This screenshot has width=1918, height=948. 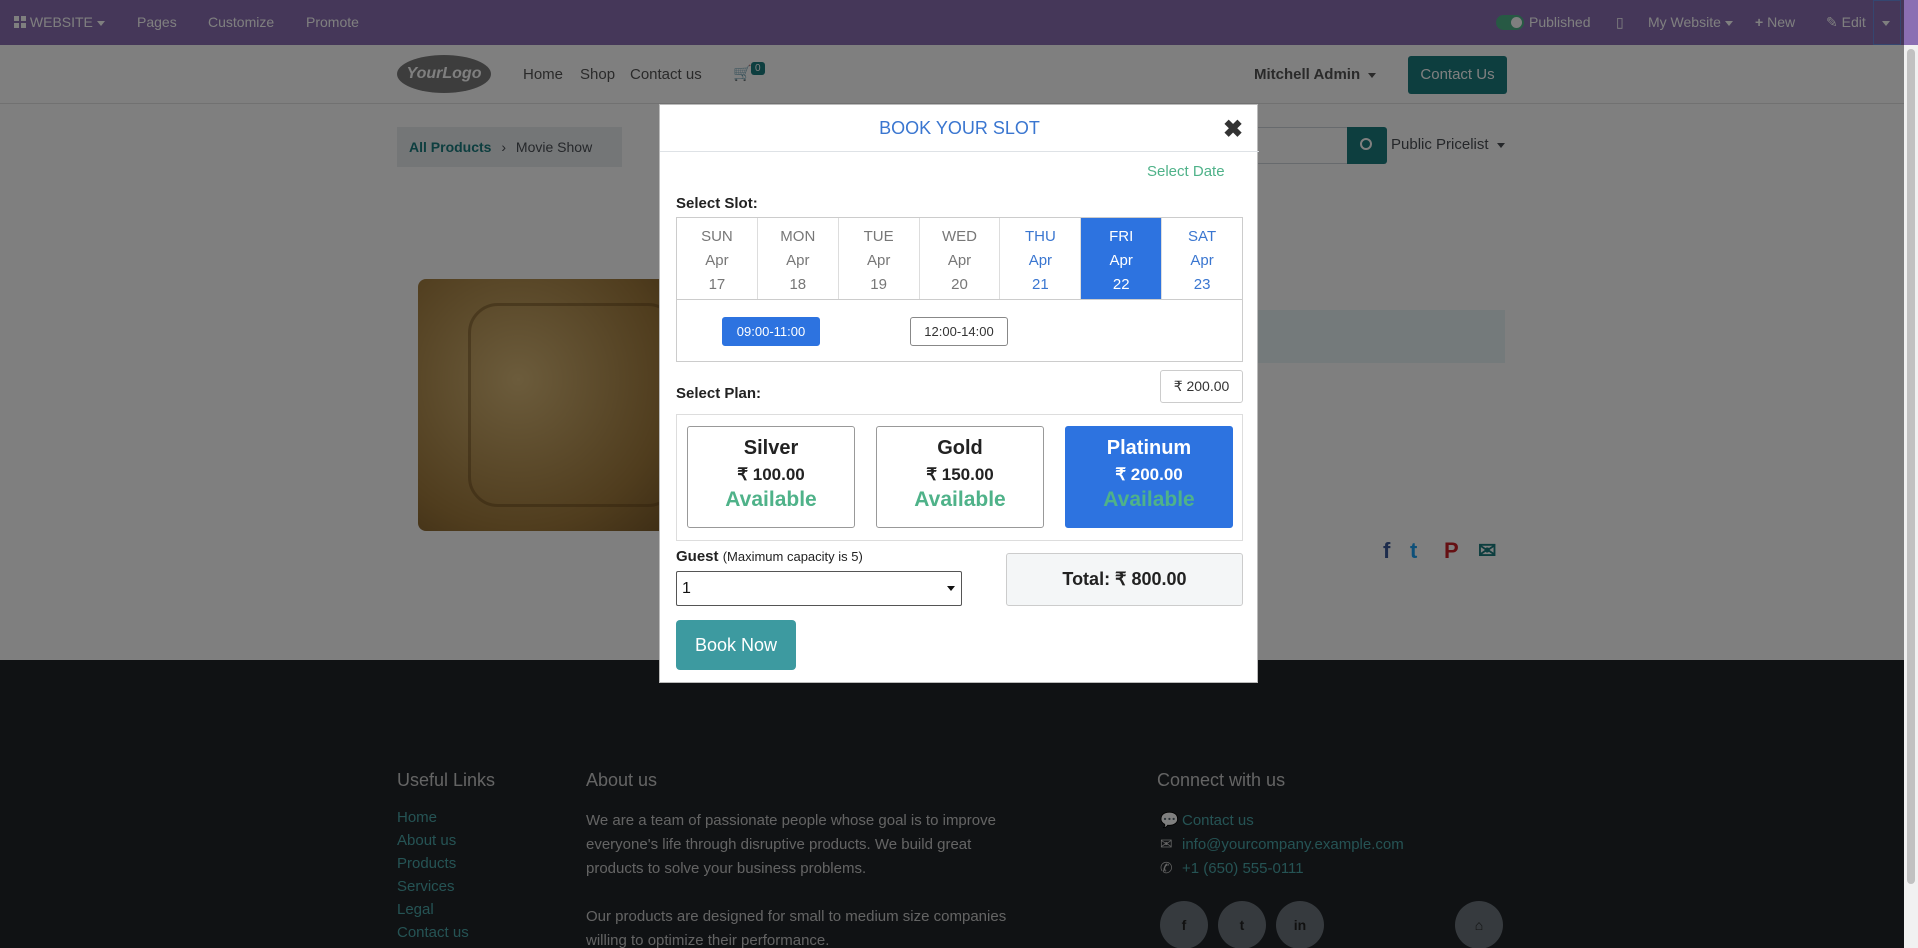 I want to click on plan-name: Gold, so click(x=960, y=448).